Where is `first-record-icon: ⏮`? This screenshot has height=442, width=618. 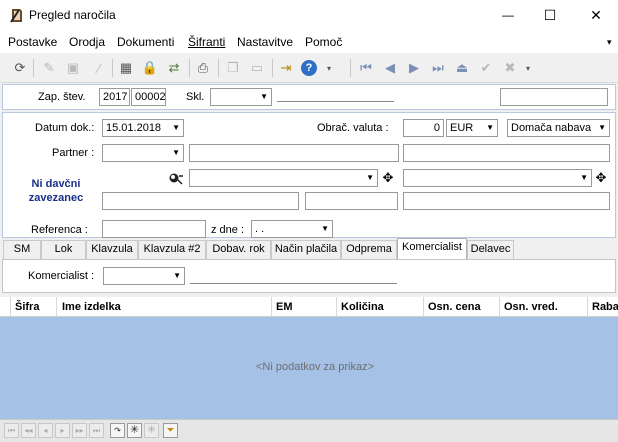
first-record-icon: ⏮ is located at coordinates (366, 68).